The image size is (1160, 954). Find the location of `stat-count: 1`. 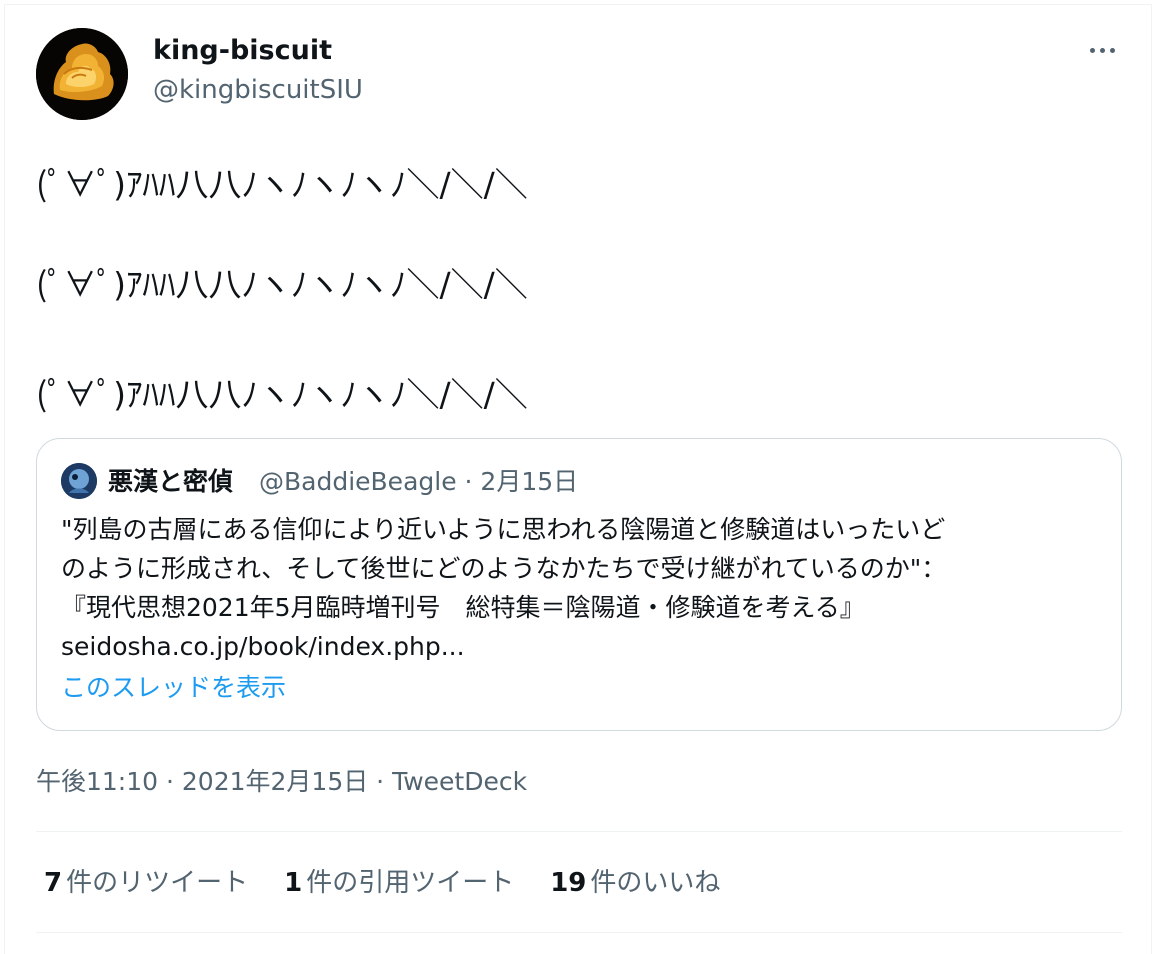

stat-count: 1 is located at coordinates (293, 883).